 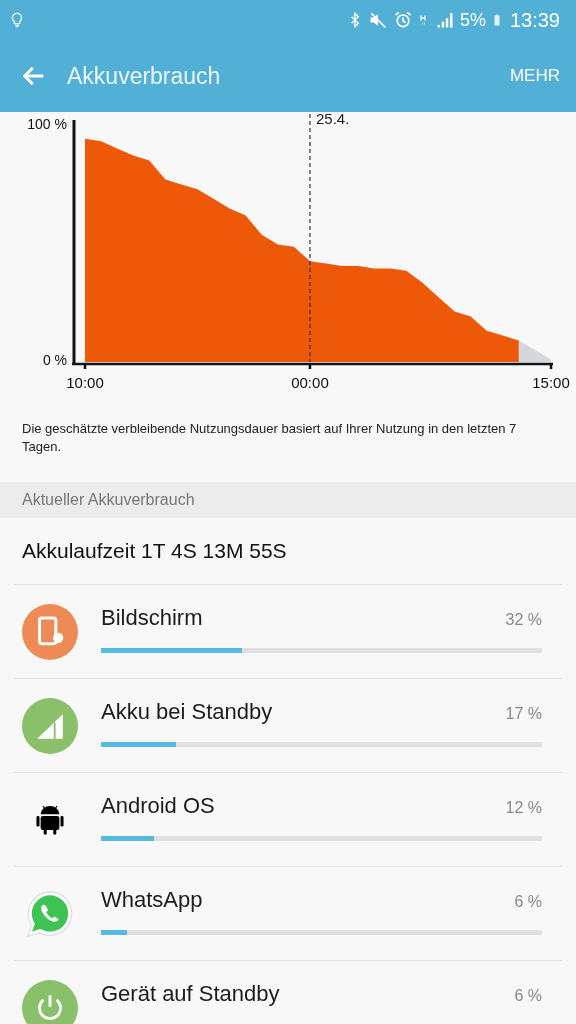 I want to click on app-name: Gerät auf Standby, so click(x=190, y=993).